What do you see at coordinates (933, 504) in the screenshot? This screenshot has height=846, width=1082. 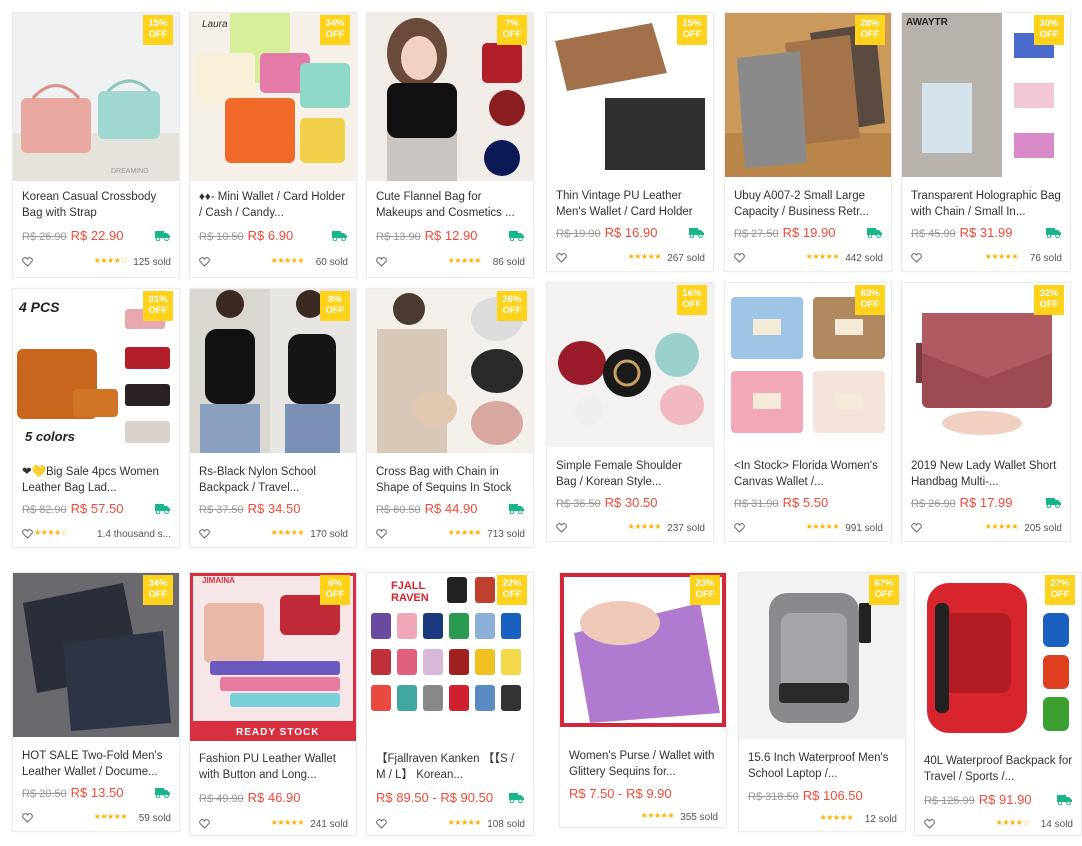 I see `original-price: R$ 26.90` at bounding box center [933, 504].